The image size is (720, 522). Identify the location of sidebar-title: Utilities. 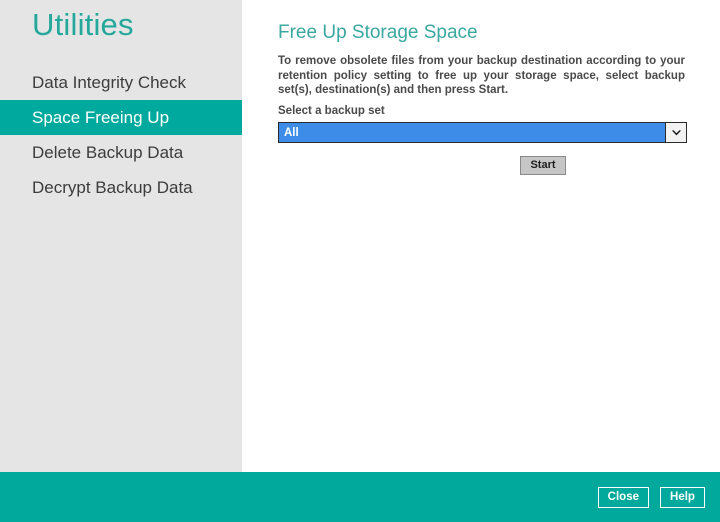
(83, 24).